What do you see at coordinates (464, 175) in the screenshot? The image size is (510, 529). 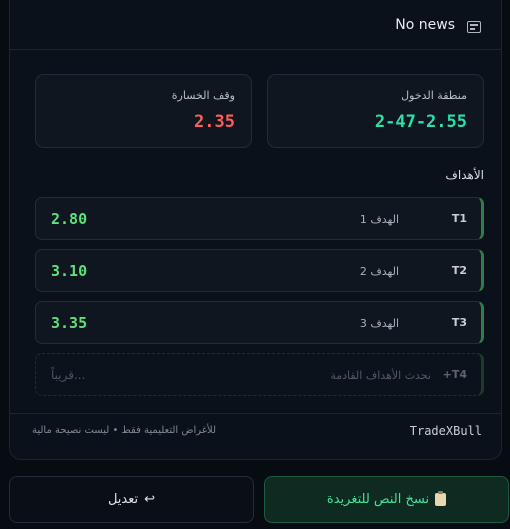 I see `targets-title: الأهداف` at bounding box center [464, 175].